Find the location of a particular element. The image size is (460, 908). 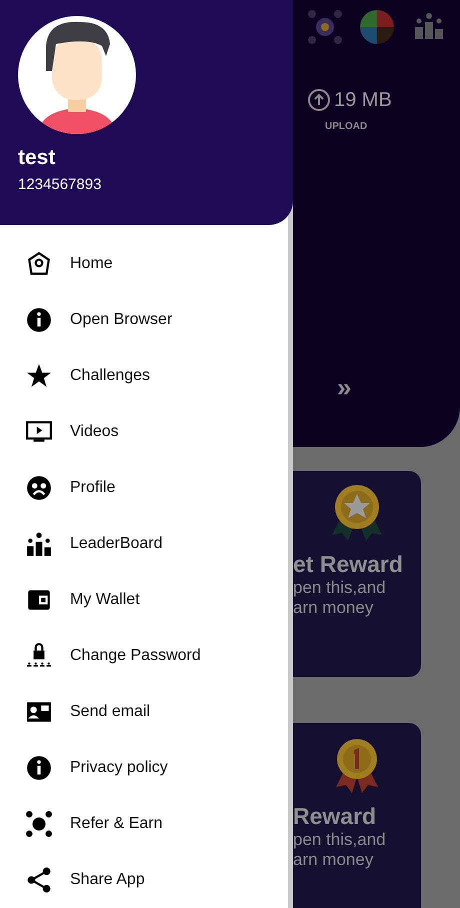

menu-item: Open Browser is located at coordinates (144, 320).